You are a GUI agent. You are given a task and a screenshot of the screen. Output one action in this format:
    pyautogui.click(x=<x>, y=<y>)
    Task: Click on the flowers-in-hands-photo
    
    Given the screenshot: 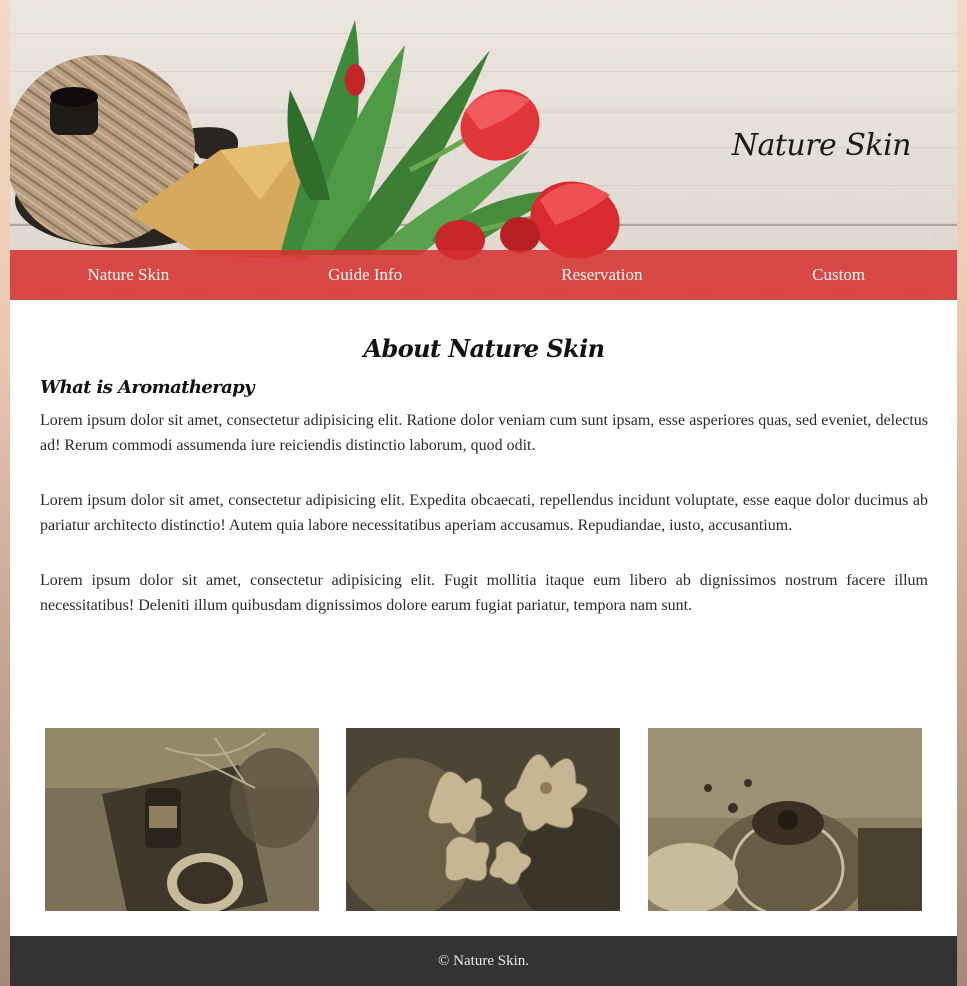 What is the action you would take?
    pyautogui.click(x=483, y=819)
    